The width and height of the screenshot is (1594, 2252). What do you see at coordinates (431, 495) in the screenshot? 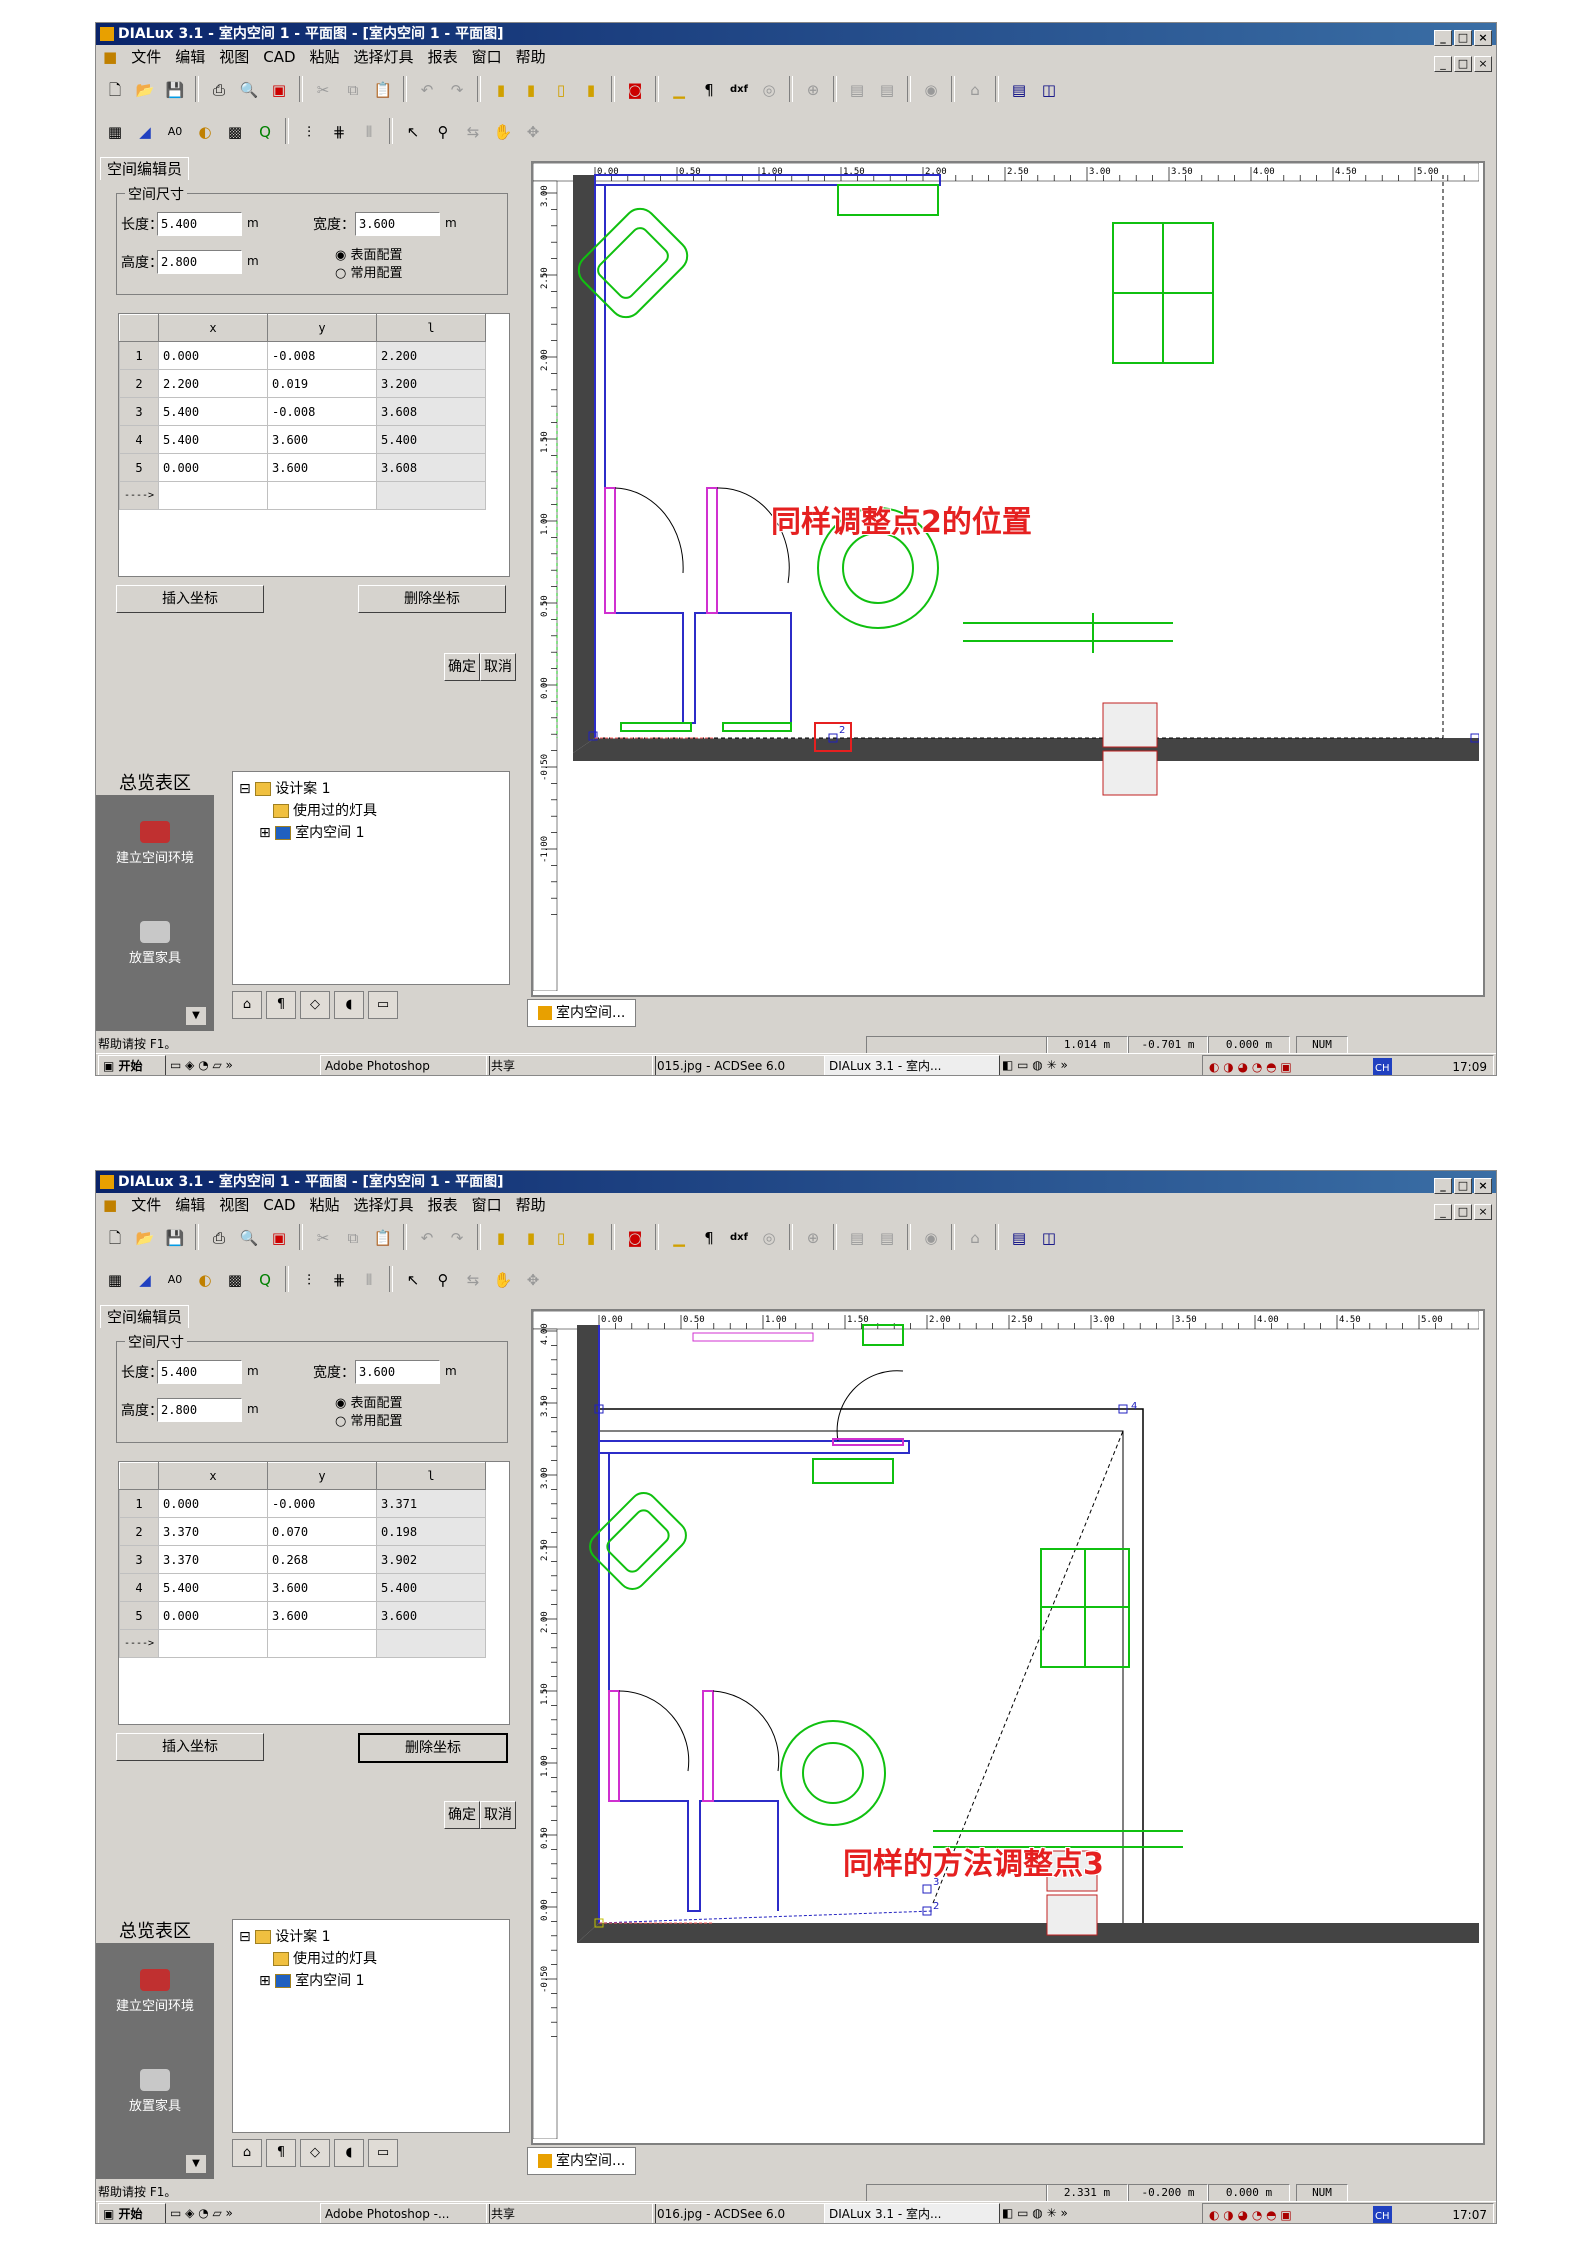
I see `cell-l` at bounding box center [431, 495].